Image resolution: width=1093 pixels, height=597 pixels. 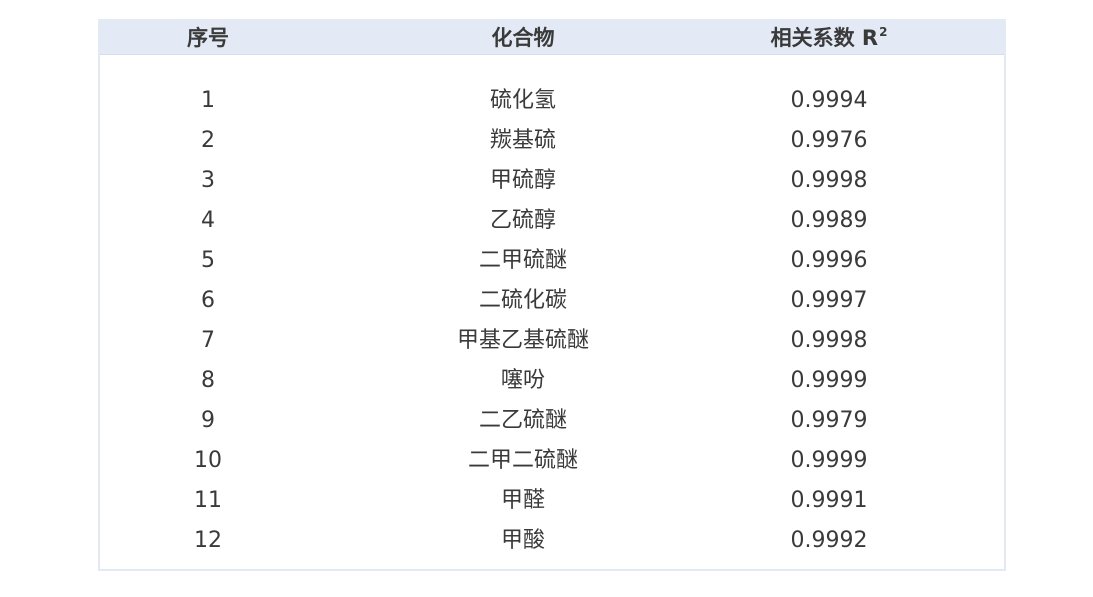 I want to click on cell-index: 3, so click(x=208, y=180).